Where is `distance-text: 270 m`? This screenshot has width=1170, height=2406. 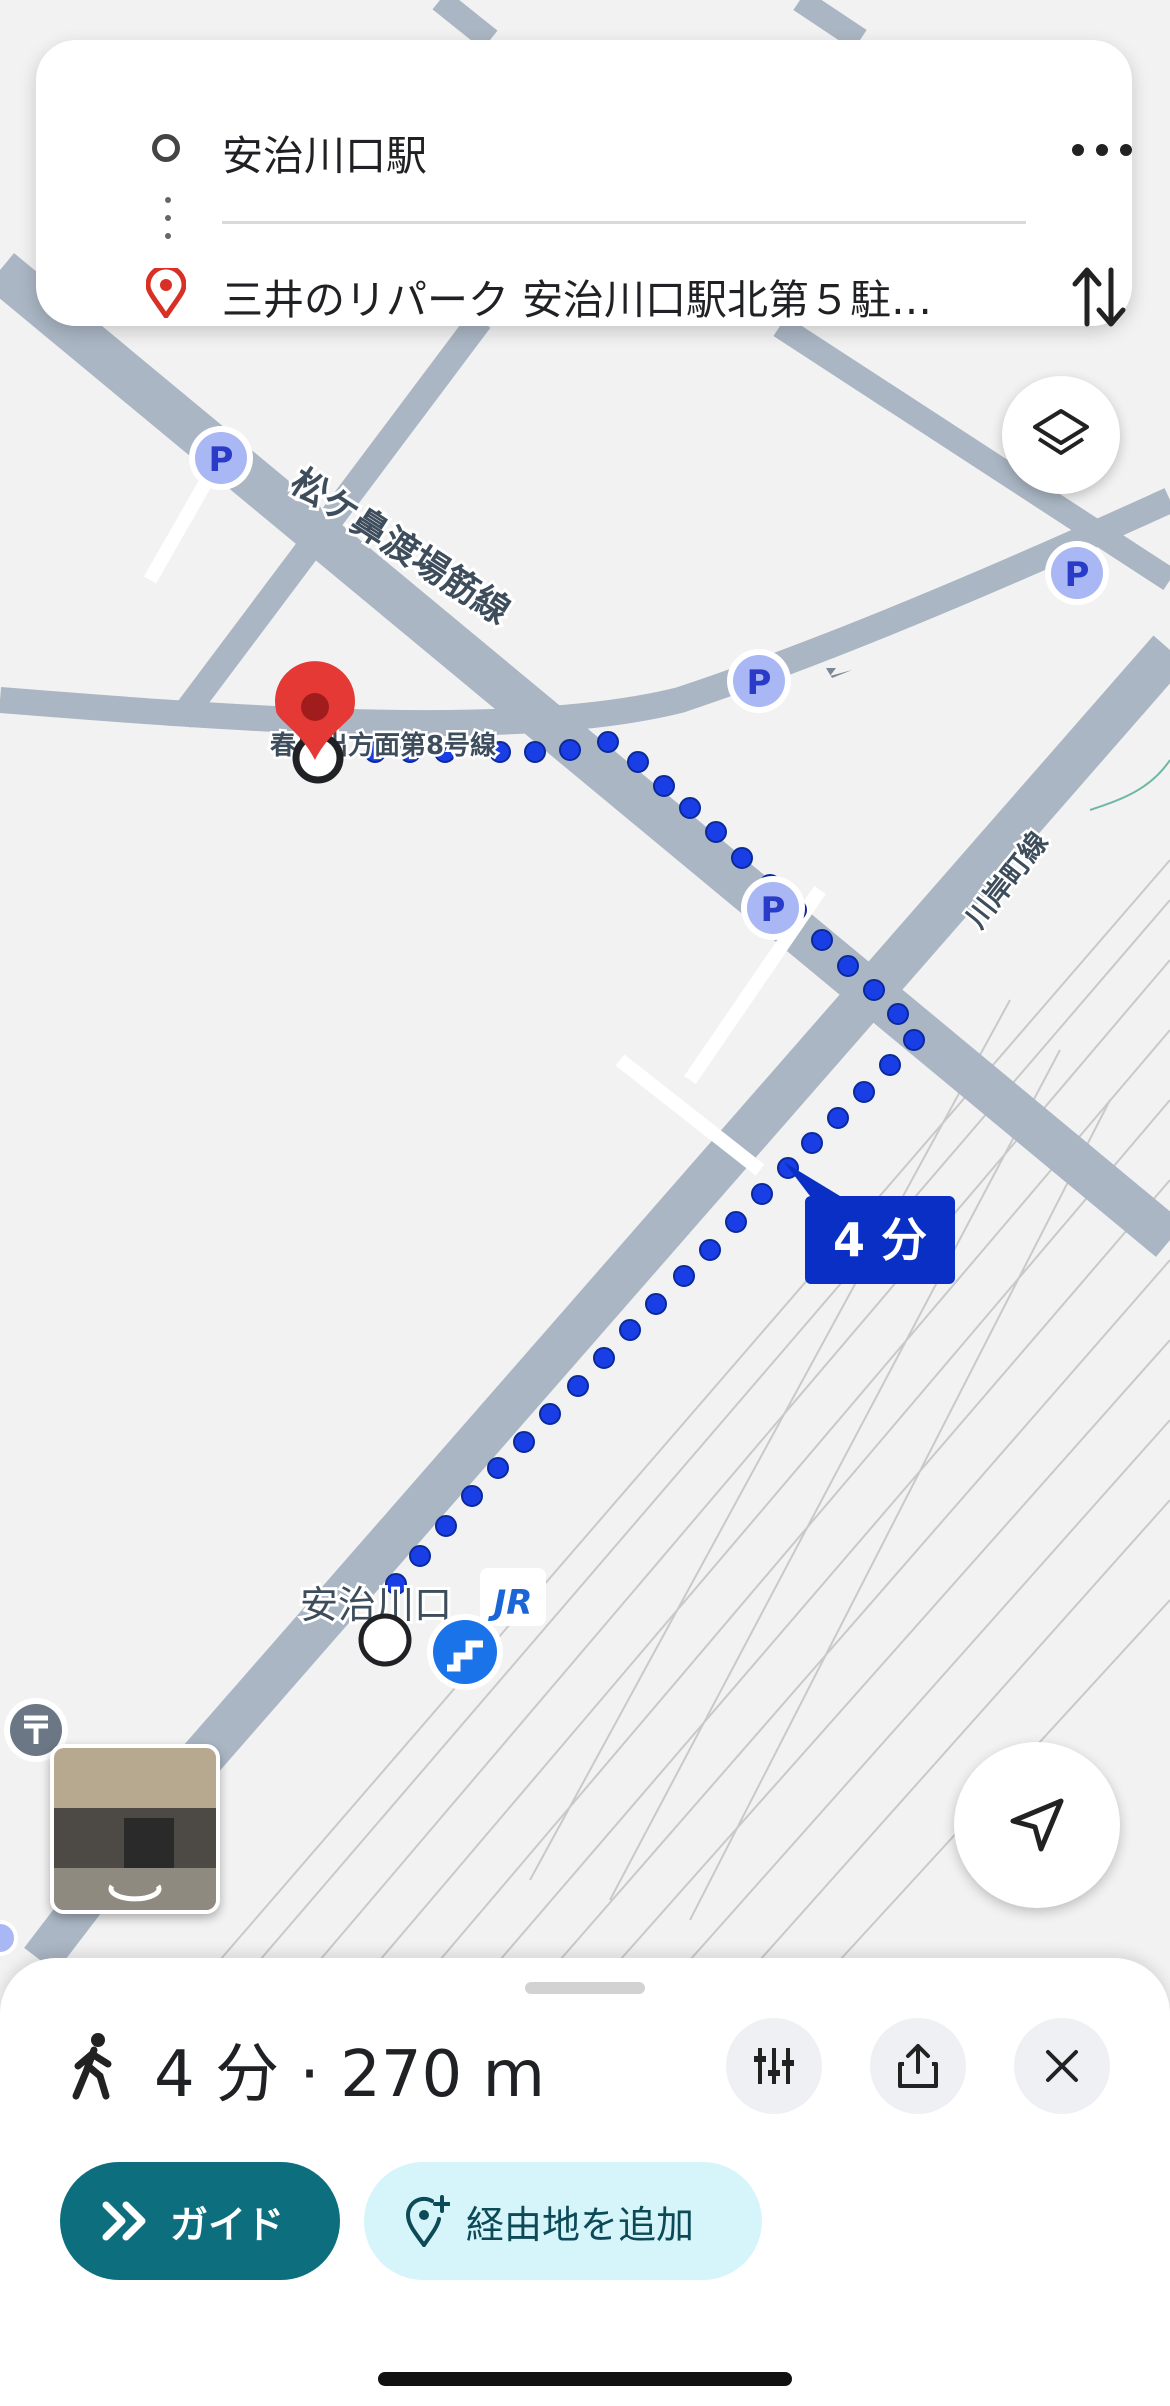
distance-text: 270 m is located at coordinates (442, 2075).